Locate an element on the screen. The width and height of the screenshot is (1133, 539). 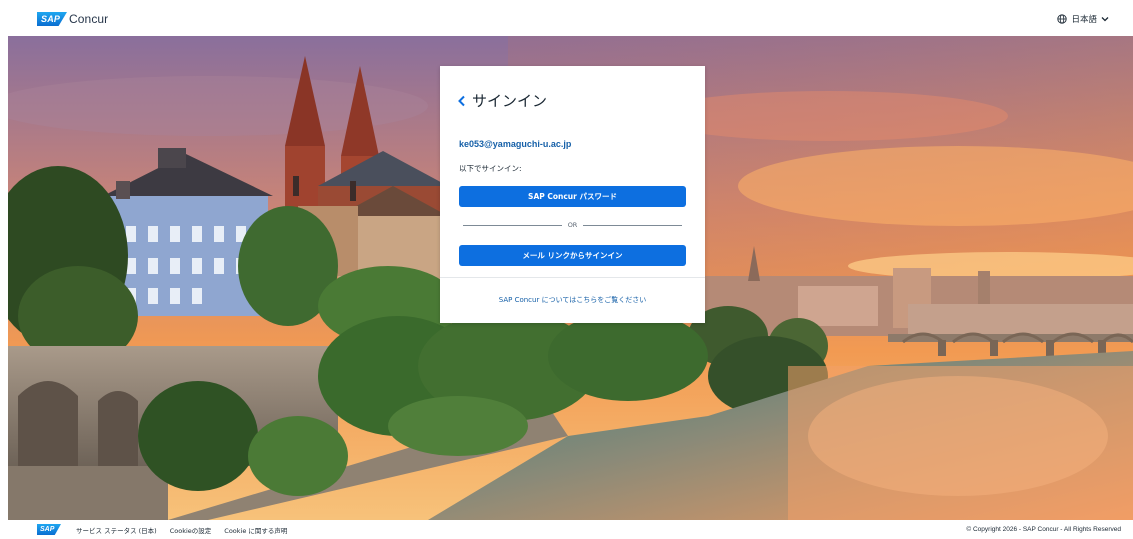
chevron-down-icon is located at coordinates (1105, 19).